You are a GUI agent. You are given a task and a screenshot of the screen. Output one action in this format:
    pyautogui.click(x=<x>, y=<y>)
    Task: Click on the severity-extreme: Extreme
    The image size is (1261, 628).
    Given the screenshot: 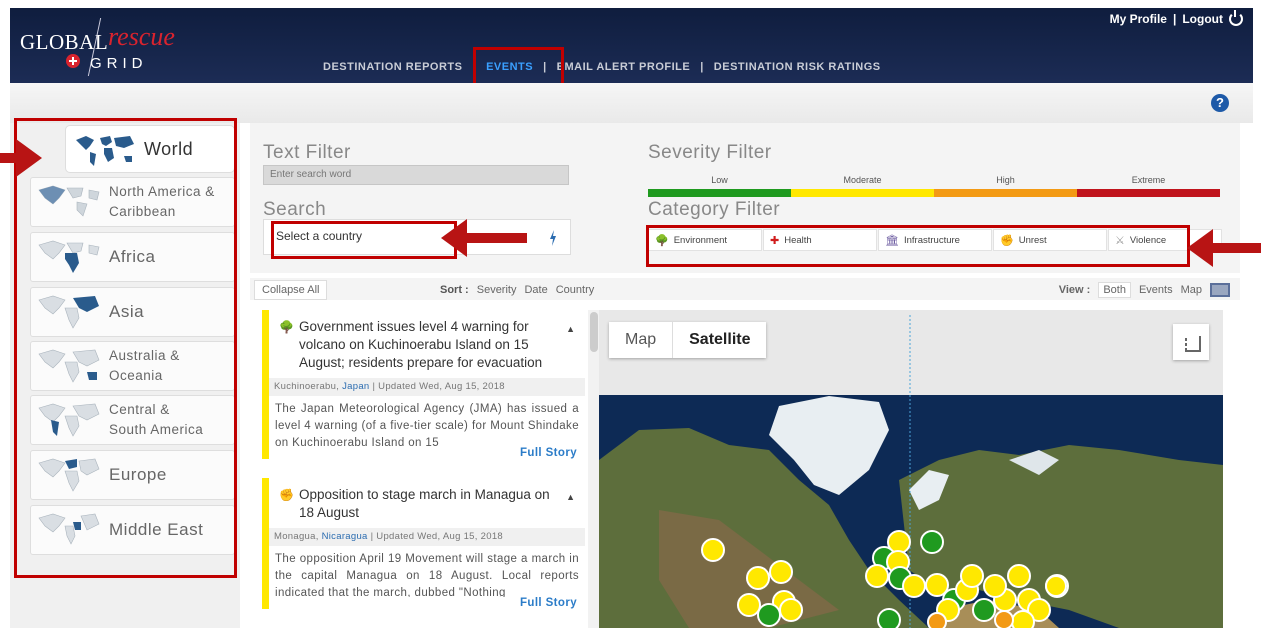 What is the action you would take?
    pyautogui.click(x=1148, y=186)
    